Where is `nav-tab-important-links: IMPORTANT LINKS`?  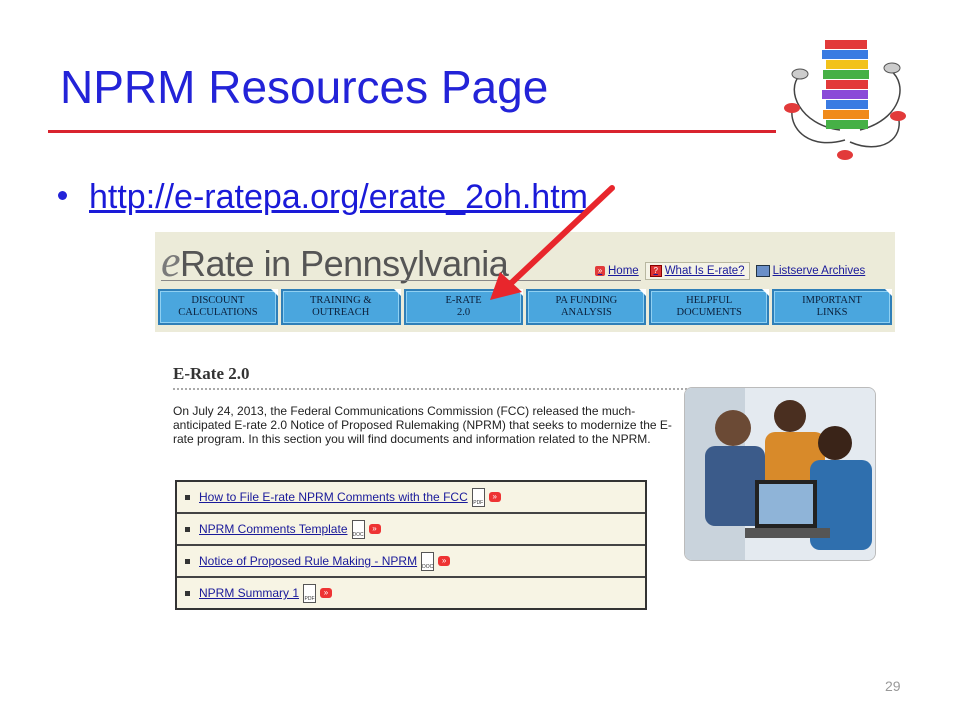 nav-tab-important-links: IMPORTANT LINKS is located at coordinates (832, 307).